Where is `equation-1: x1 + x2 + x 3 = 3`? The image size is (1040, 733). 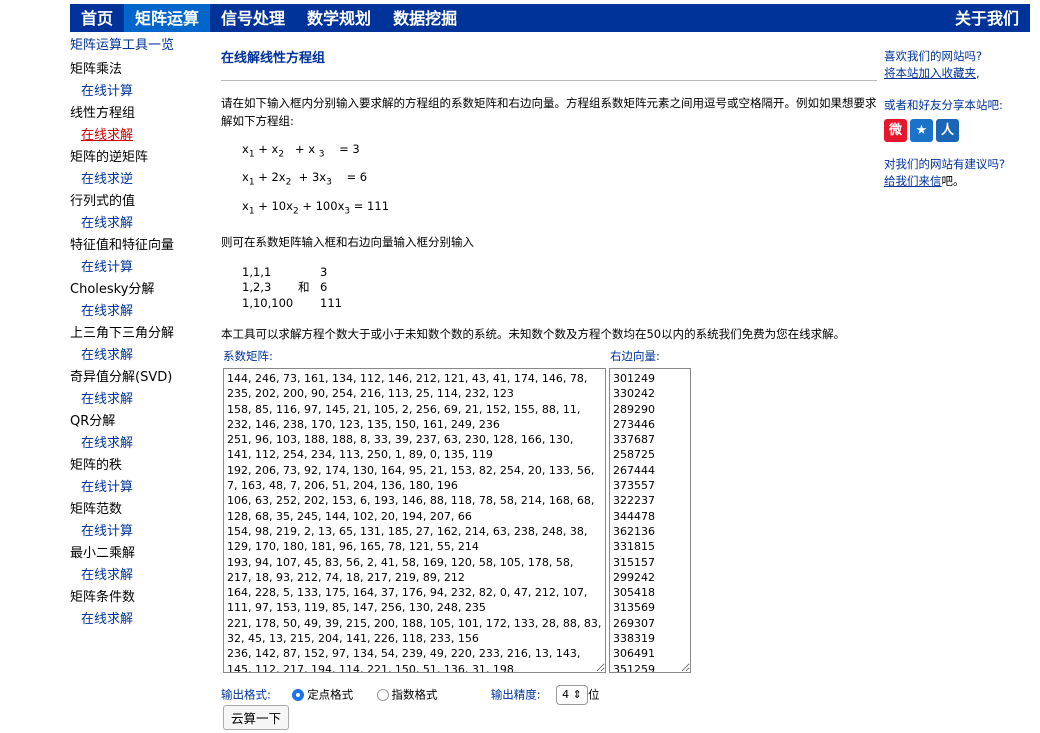 equation-1: x1 + x2 + x 3 = 3 is located at coordinates (301, 151).